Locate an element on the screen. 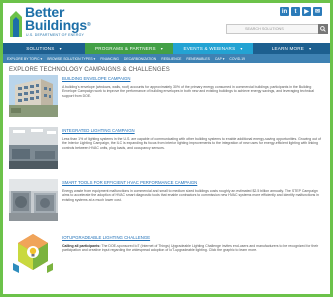 The width and height of the screenshot is (333, 297). building-envelope-thumbnail is located at coordinates (33, 96).